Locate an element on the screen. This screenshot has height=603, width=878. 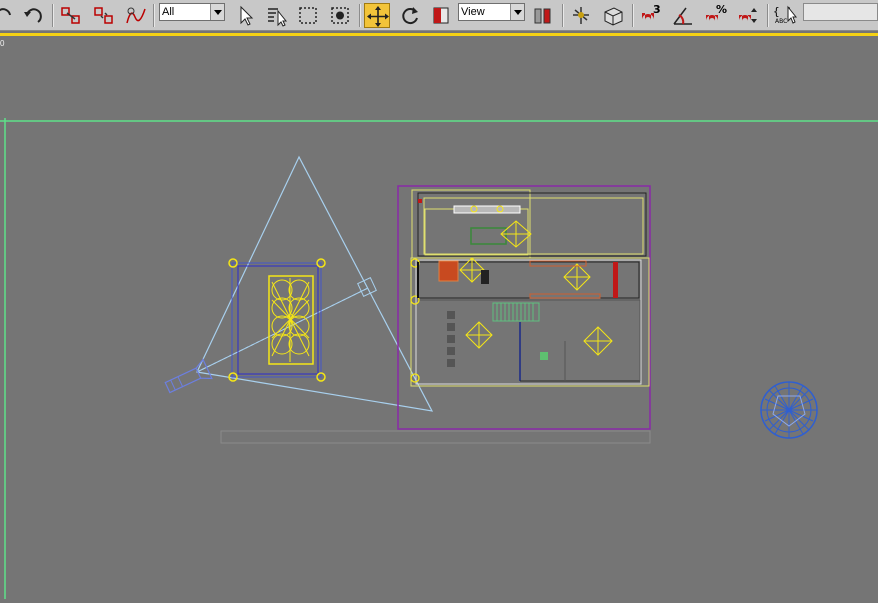
keyboard-shortcut-override-button is located at coordinates (613, 15).